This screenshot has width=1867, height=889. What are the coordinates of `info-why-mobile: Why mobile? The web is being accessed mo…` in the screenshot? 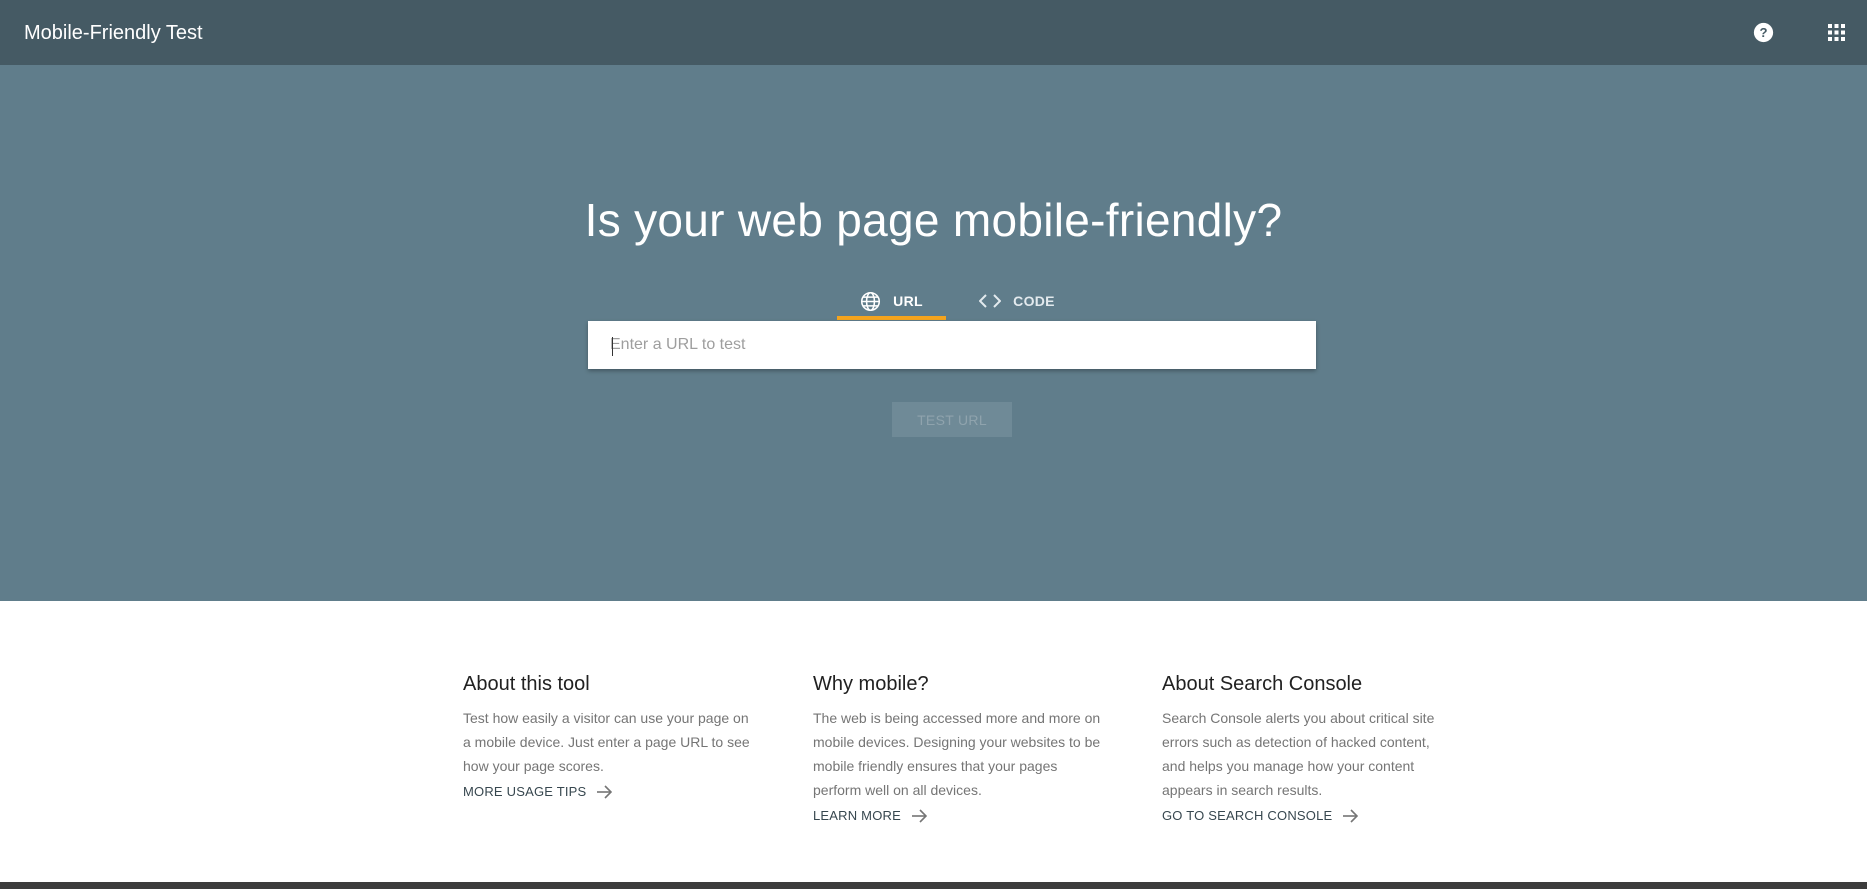 It's located at (958, 748).